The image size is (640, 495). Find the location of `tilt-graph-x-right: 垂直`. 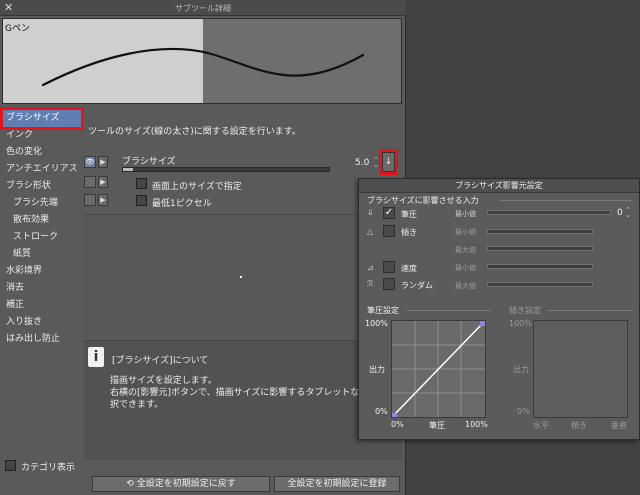

tilt-graph-x-right: 垂直 is located at coordinates (619, 425).